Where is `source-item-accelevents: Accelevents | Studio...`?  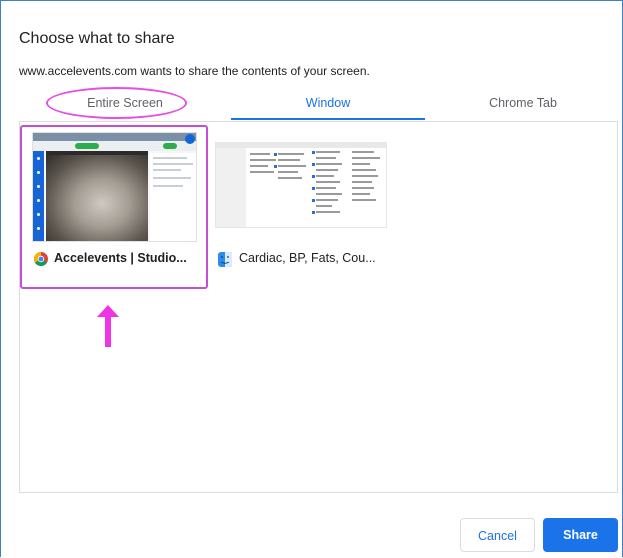
source-item-accelevents: Accelevents | Studio... is located at coordinates (114, 207).